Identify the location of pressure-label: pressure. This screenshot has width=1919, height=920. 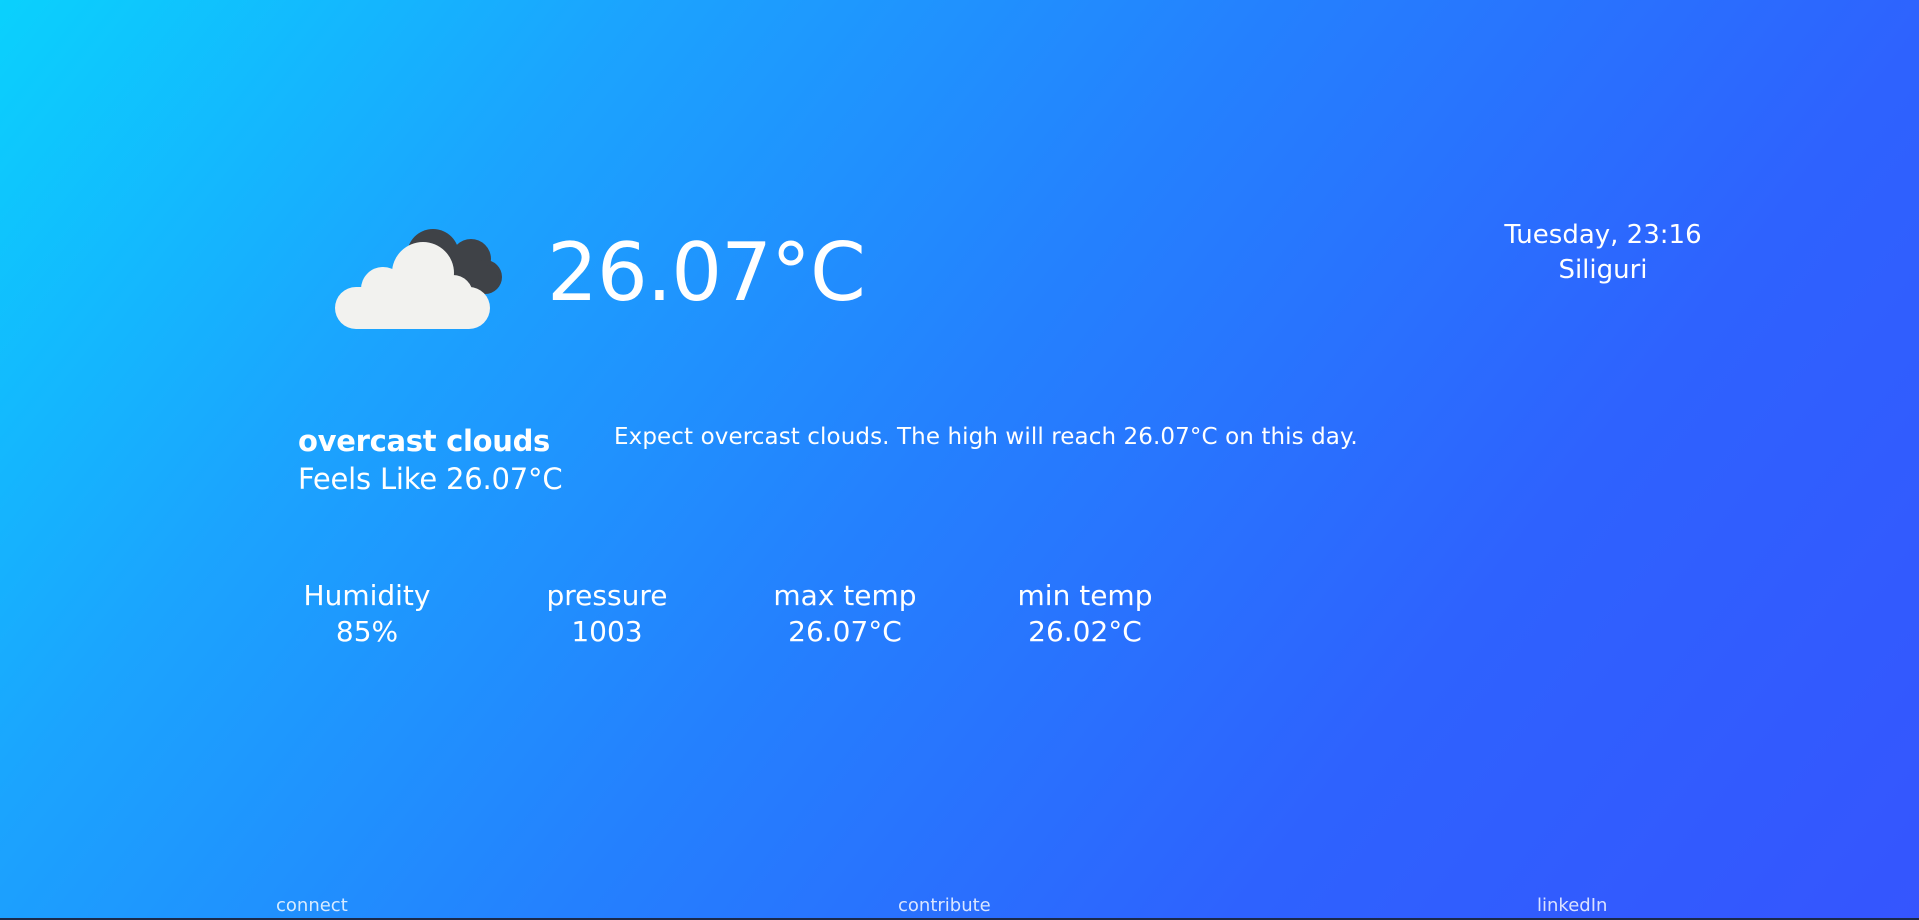
(607, 595).